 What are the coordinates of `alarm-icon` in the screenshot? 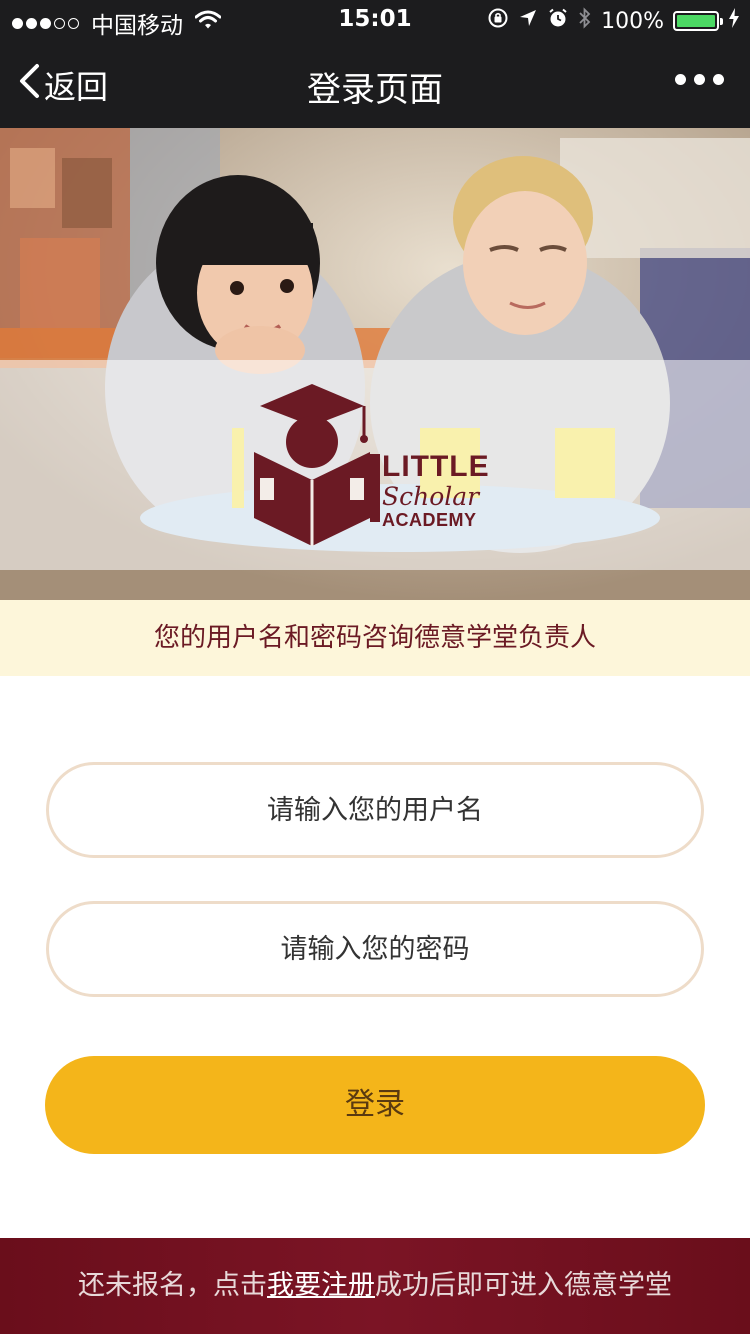 It's located at (558, 21).